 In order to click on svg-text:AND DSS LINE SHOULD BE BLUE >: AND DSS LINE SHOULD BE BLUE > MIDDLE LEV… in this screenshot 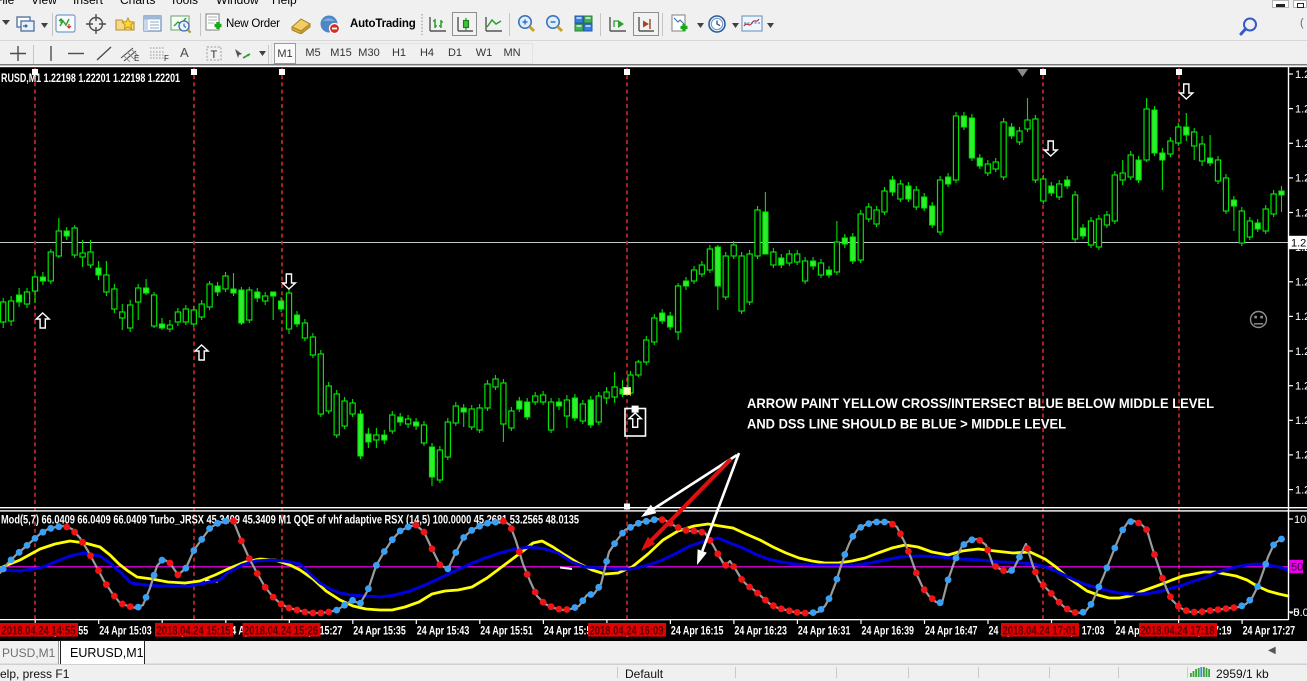, I will do `click(906, 424)`.